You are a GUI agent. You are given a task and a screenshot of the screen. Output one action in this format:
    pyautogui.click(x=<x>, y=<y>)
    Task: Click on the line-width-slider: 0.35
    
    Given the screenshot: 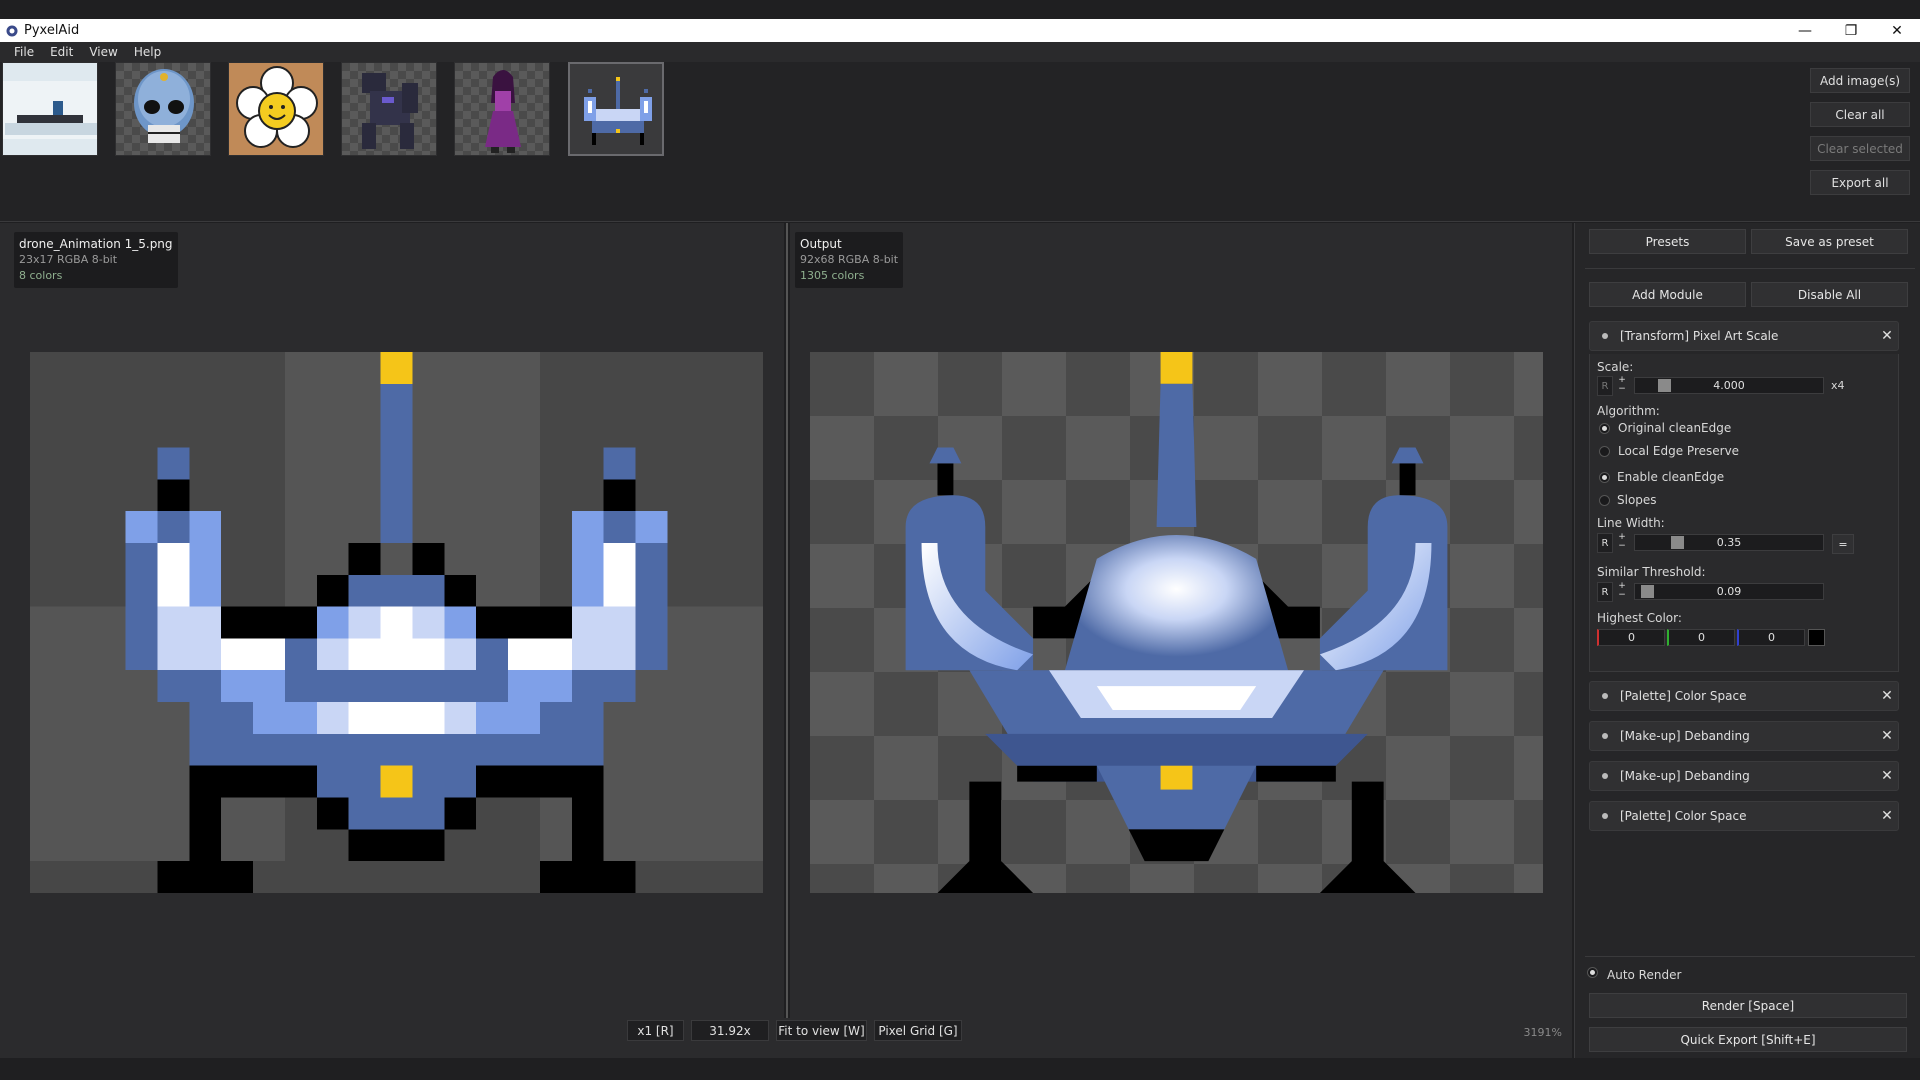 What is the action you would take?
    pyautogui.click(x=1729, y=542)
    